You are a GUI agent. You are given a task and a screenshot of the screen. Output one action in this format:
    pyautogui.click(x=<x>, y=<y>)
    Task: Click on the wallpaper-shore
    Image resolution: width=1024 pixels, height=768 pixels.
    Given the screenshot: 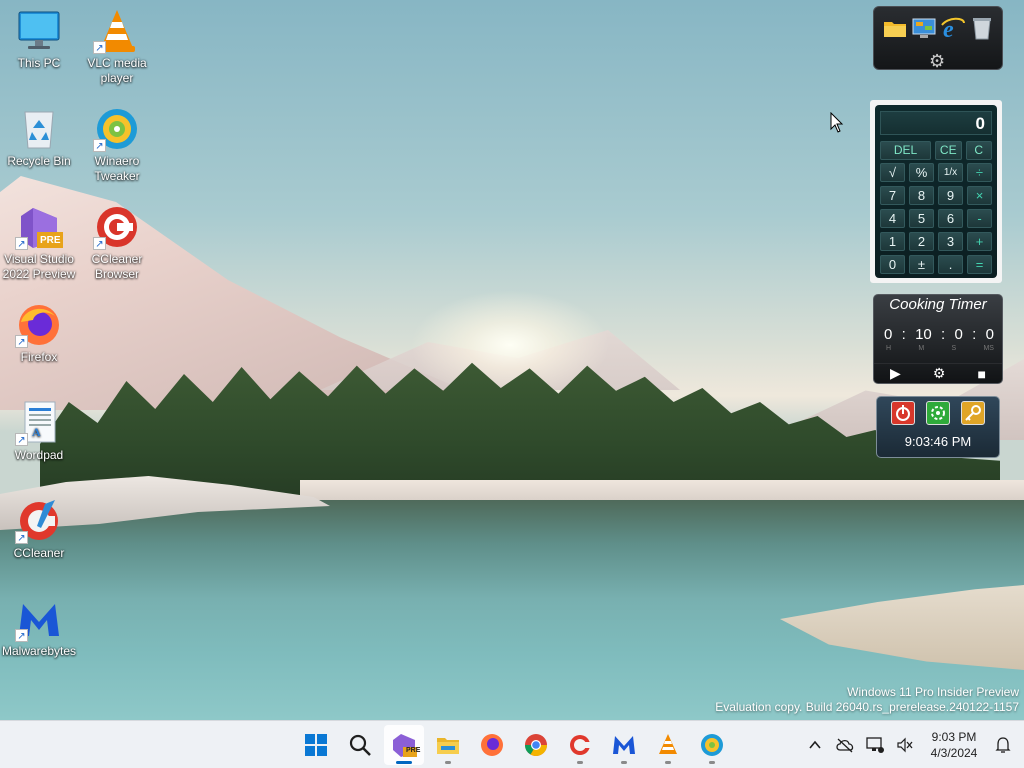 What is the action you would take?
    pyautogui.click(x=662, y=491)
    